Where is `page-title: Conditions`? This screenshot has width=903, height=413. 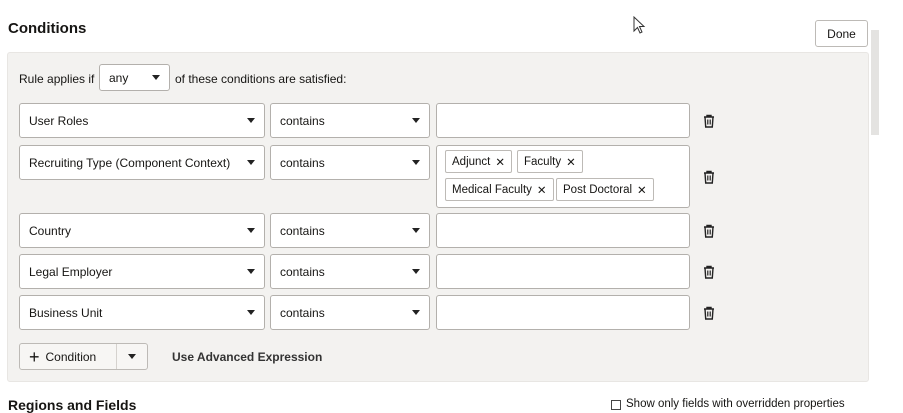
page-title: Conditions is located at coordinates (47, 28).